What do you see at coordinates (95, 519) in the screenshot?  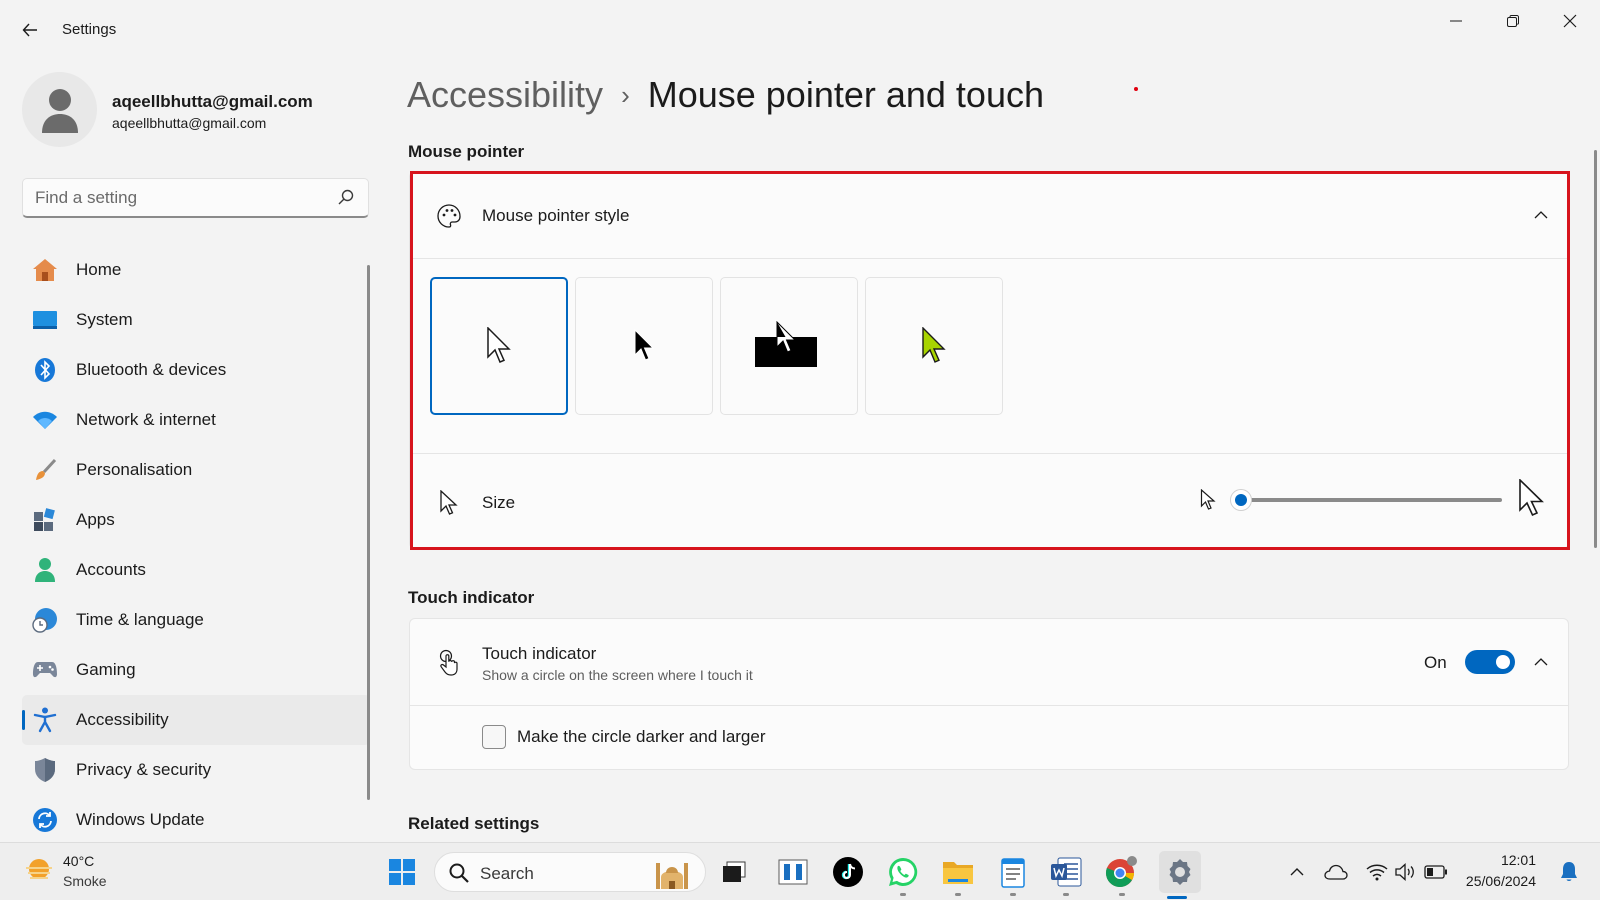 I see `sidebar-item-label: Apps` at bounding box center [95, 519].